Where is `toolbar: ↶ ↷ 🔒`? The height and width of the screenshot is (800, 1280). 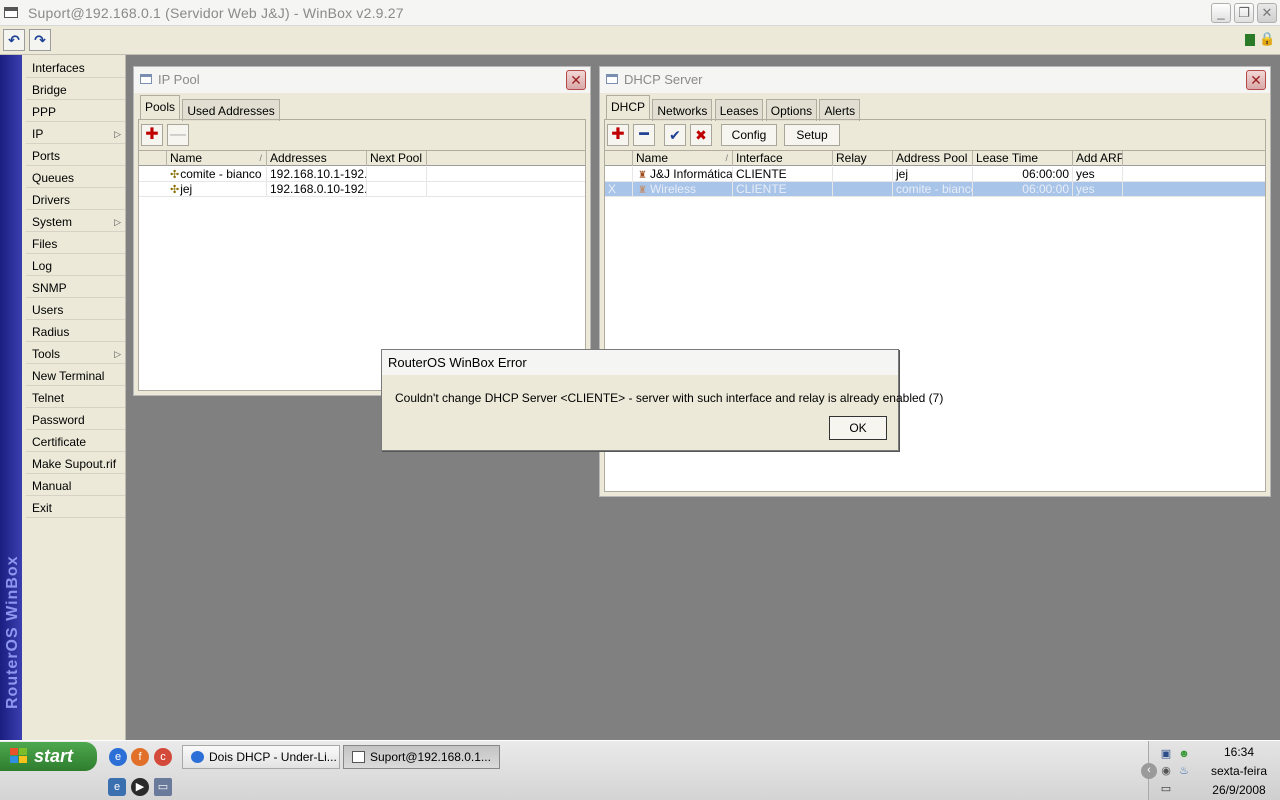
toolbar: ↶ ↷ 🔒 is located at coordinates (640, 40).